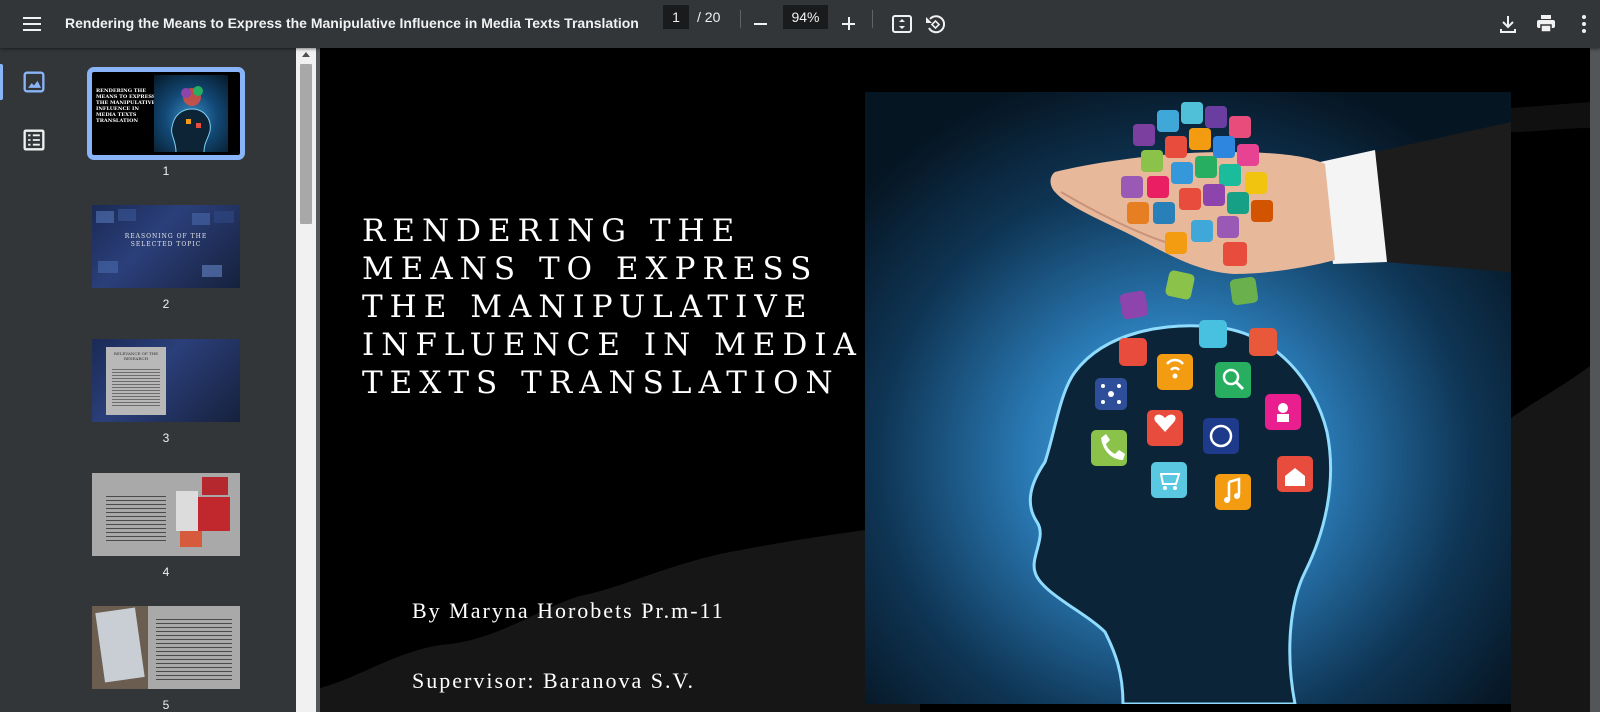  What do you see at coordinates (32, 24) in the screenshot?
I see `hamburger-menu-icon` at bounding box center [32, 24].